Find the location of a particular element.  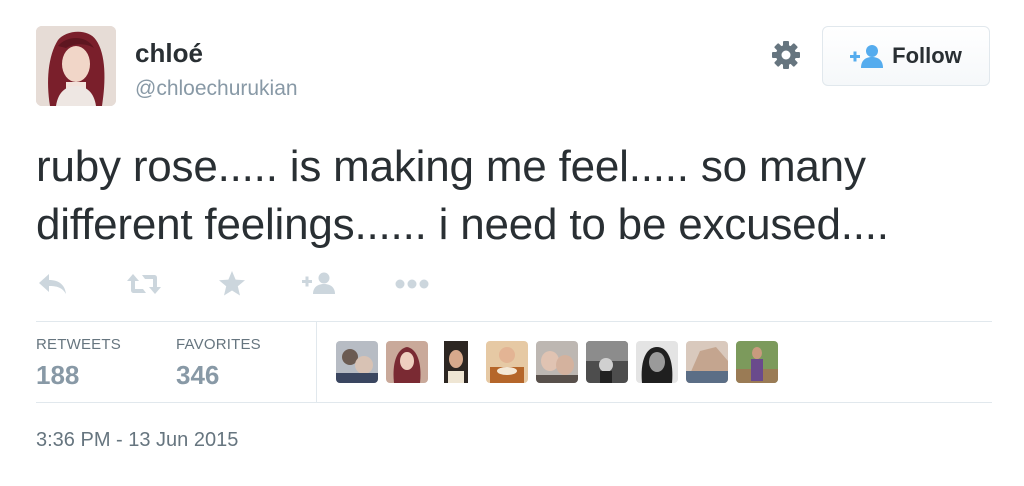

follow-button: Follow is located at coordinates (906, 56).